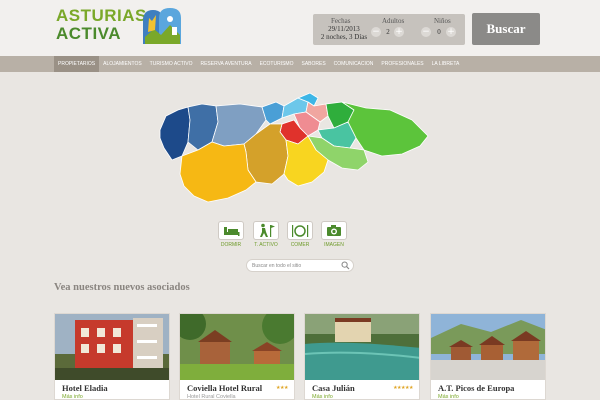 The image size is (600, 400). I want to click on casa-julian-photo, so click(362, 347).